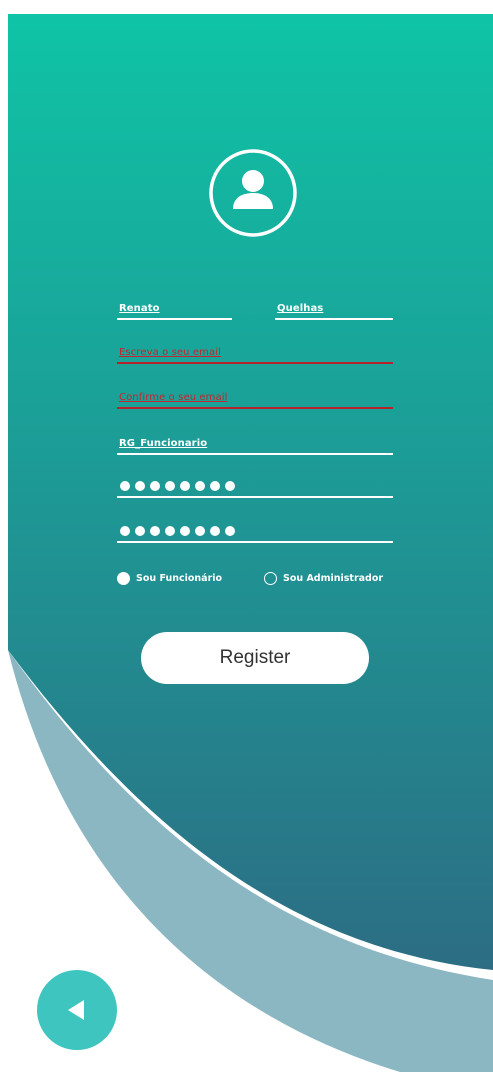  I want to click on role-radio-employee: Sou Funcionário, so click(169, 578).